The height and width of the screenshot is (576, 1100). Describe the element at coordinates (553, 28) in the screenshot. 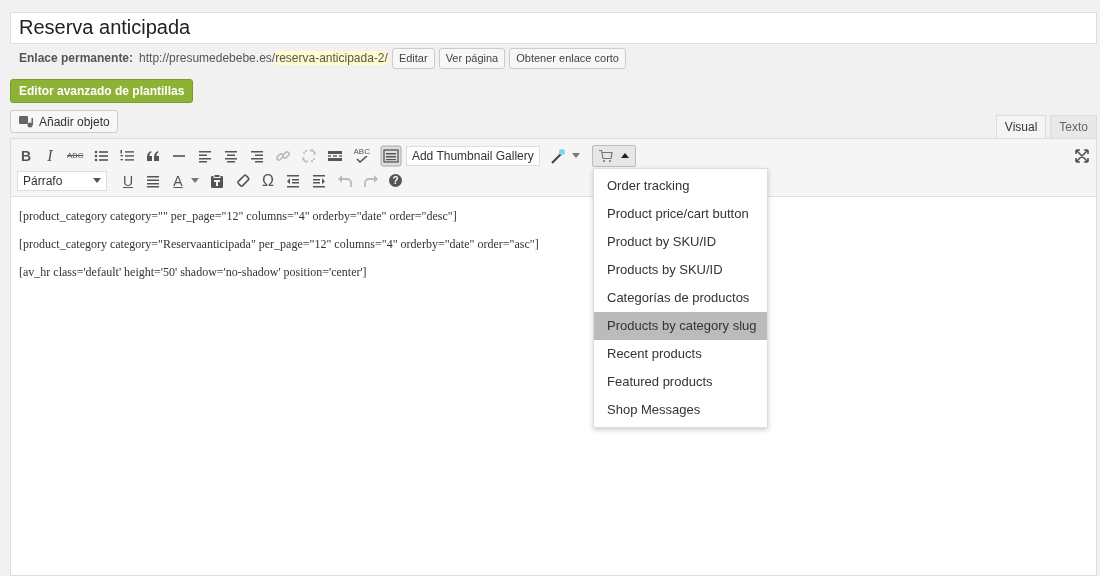

I see `title-field: Reserva anticipada` at that location.